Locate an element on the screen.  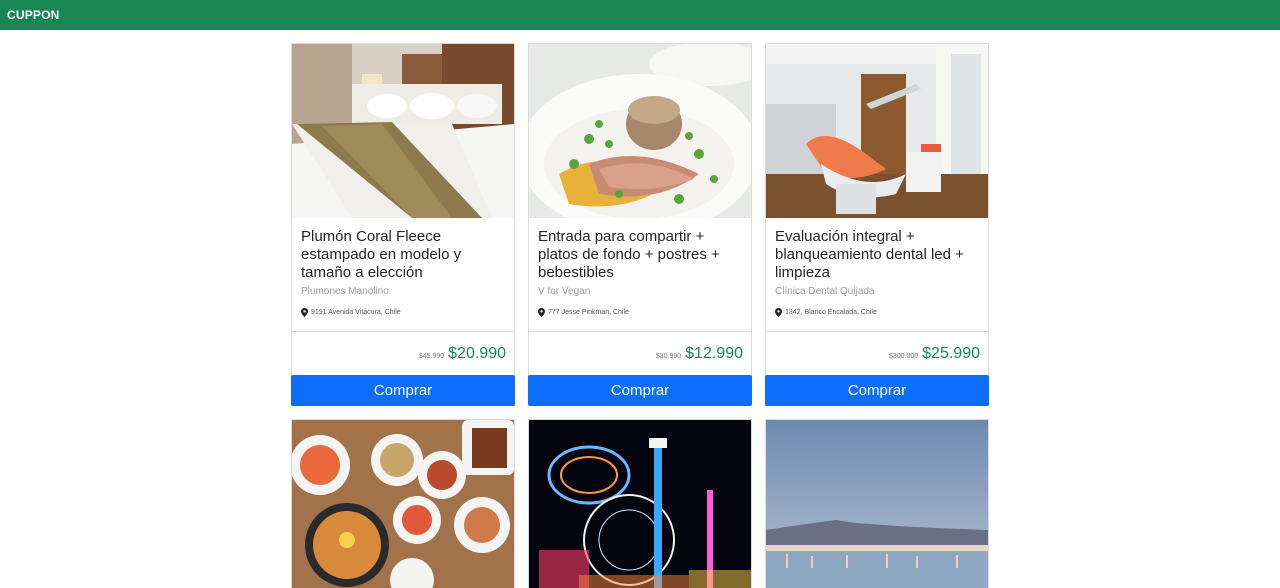
plated-food-image is located at coordinates (640, 131).